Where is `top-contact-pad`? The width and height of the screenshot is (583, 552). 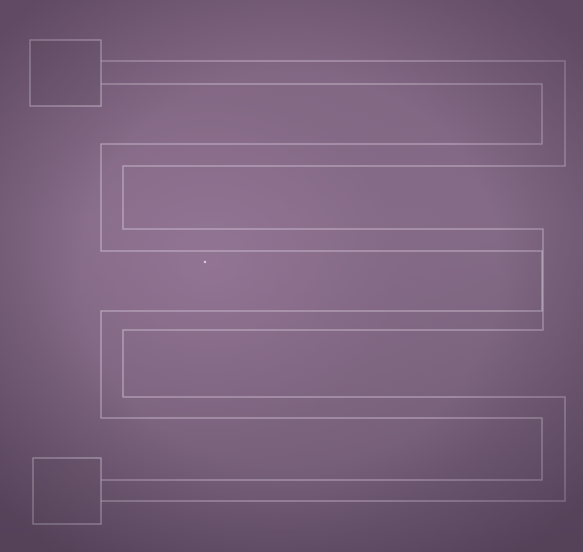
top-contact-pad is located at coordinates (65, 73).